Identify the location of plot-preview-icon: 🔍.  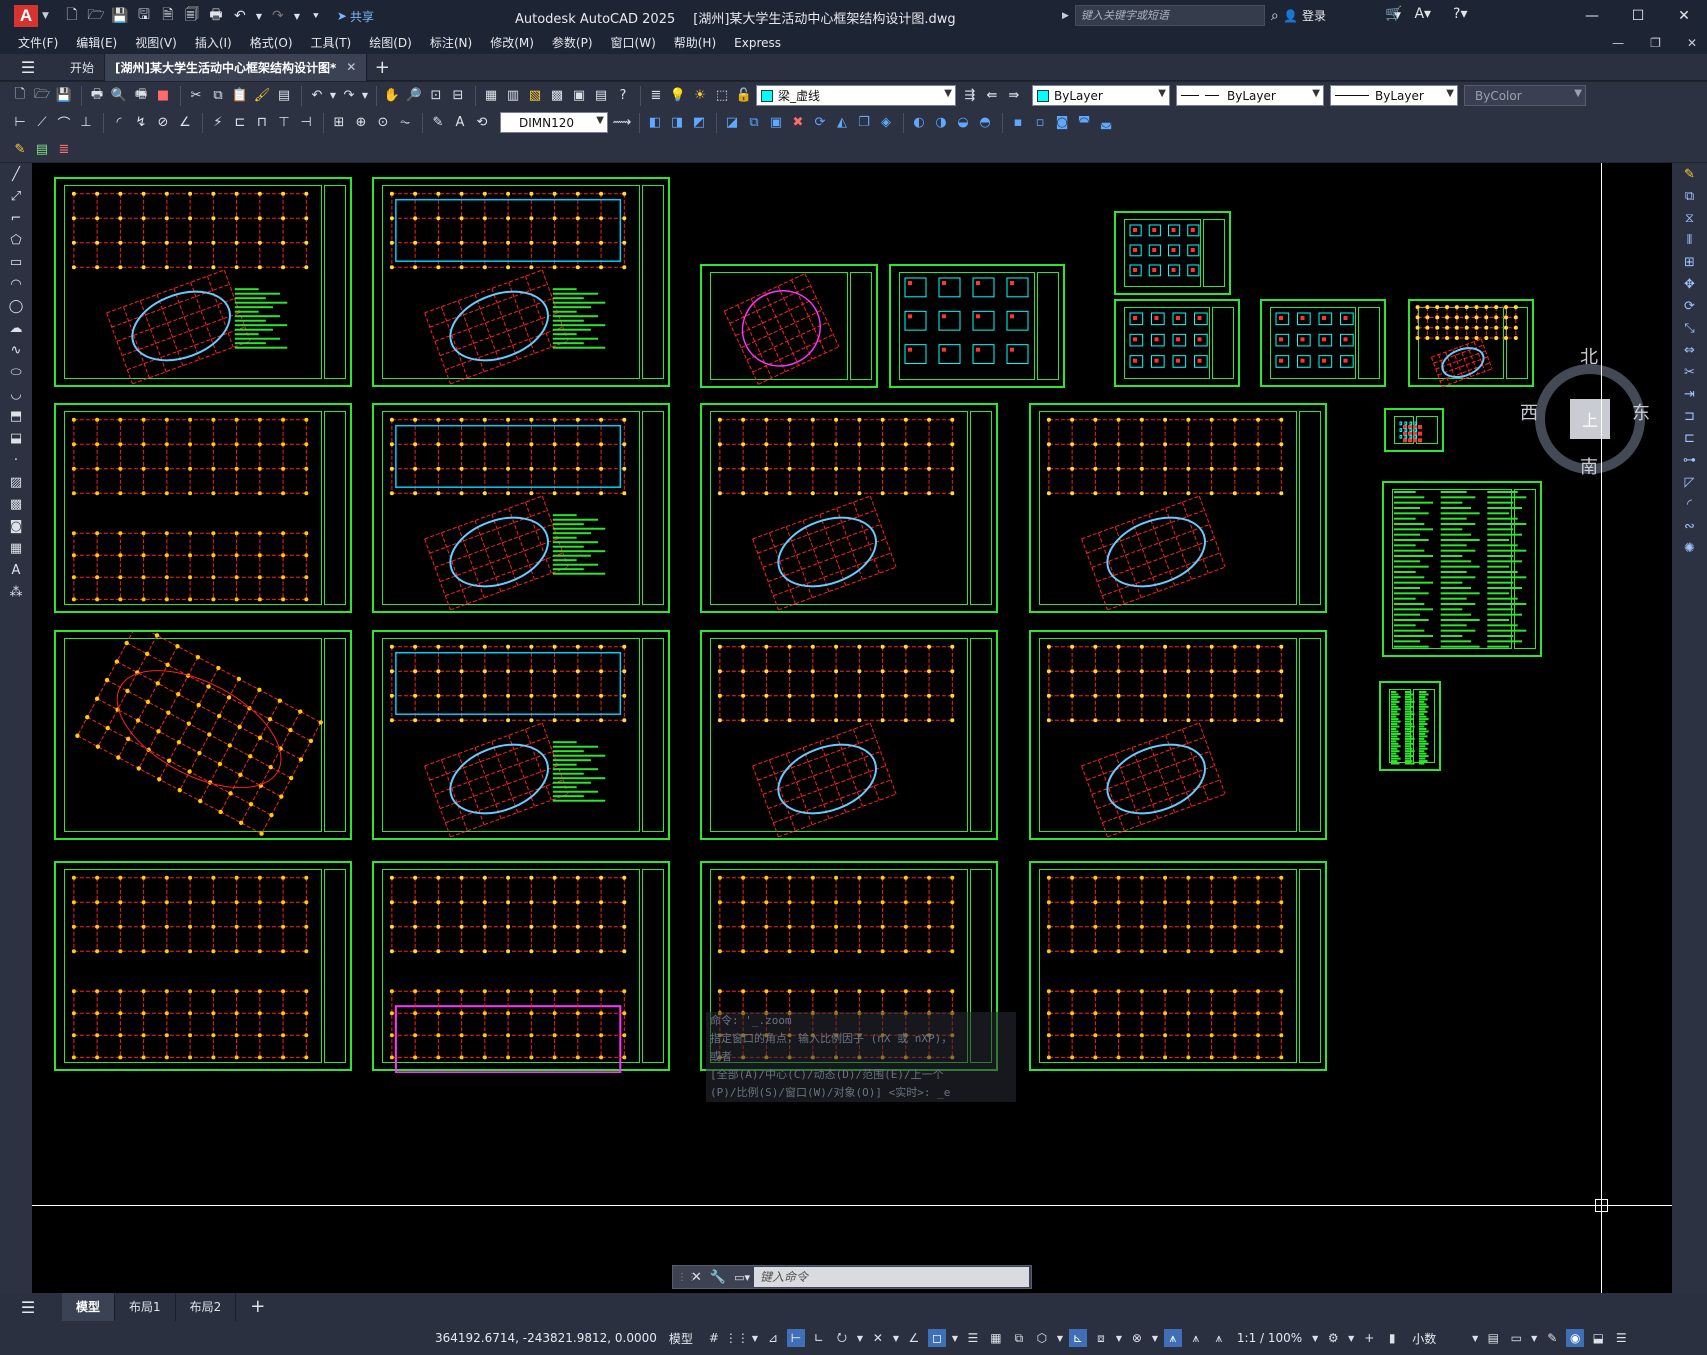
(119, 96).